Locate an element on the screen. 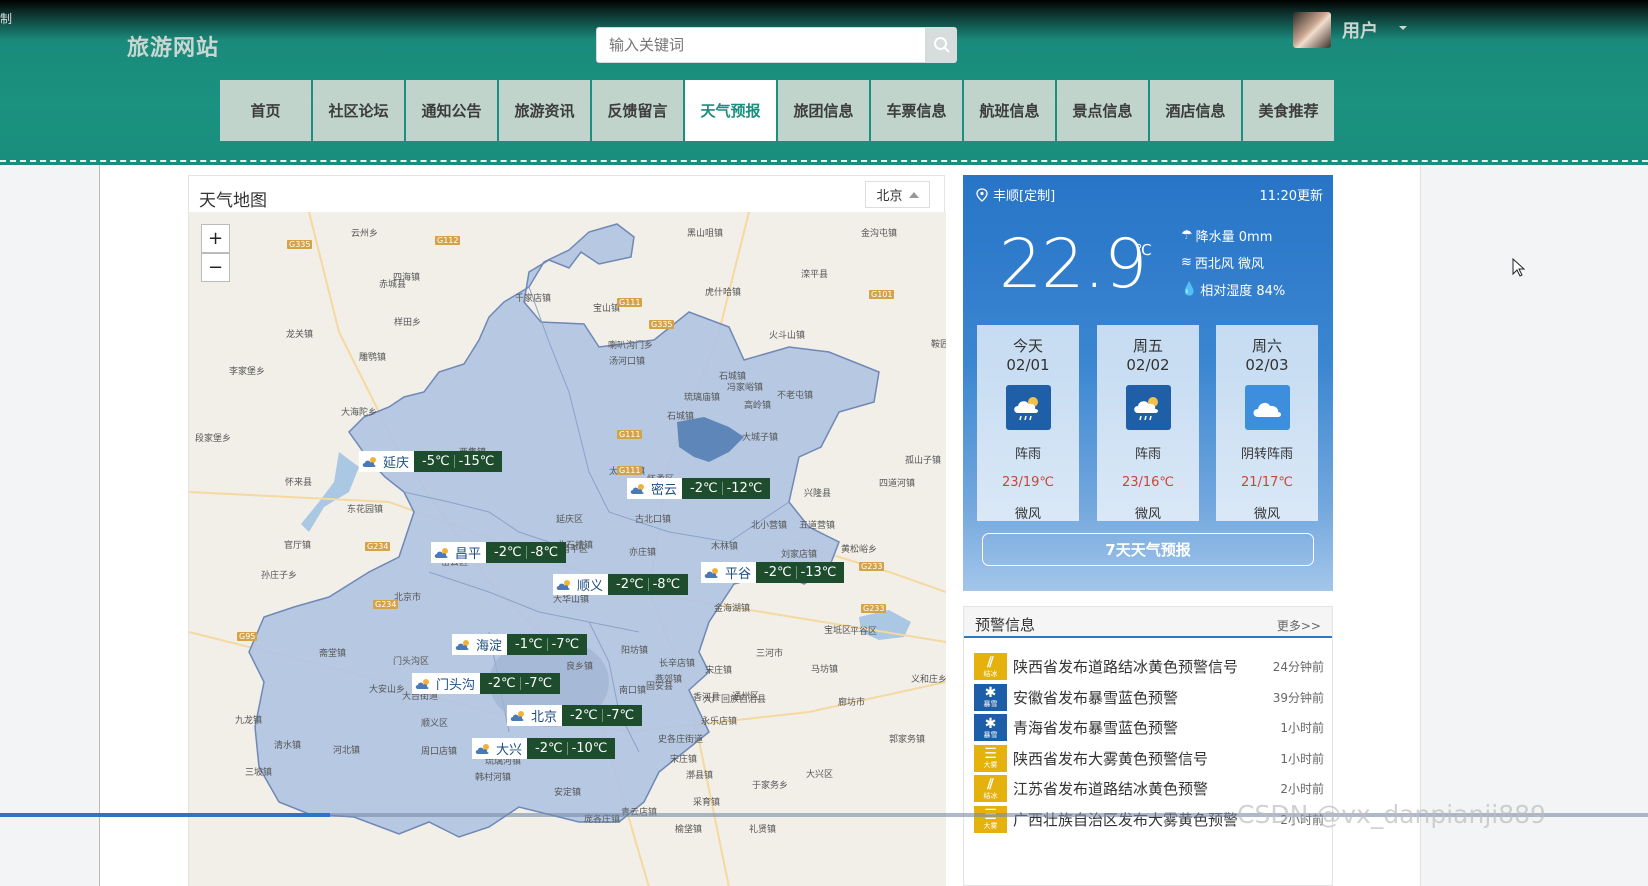 The image size is (1648, 886). forecast-day-date: 02/03 is located at coordinates (1267, 365).